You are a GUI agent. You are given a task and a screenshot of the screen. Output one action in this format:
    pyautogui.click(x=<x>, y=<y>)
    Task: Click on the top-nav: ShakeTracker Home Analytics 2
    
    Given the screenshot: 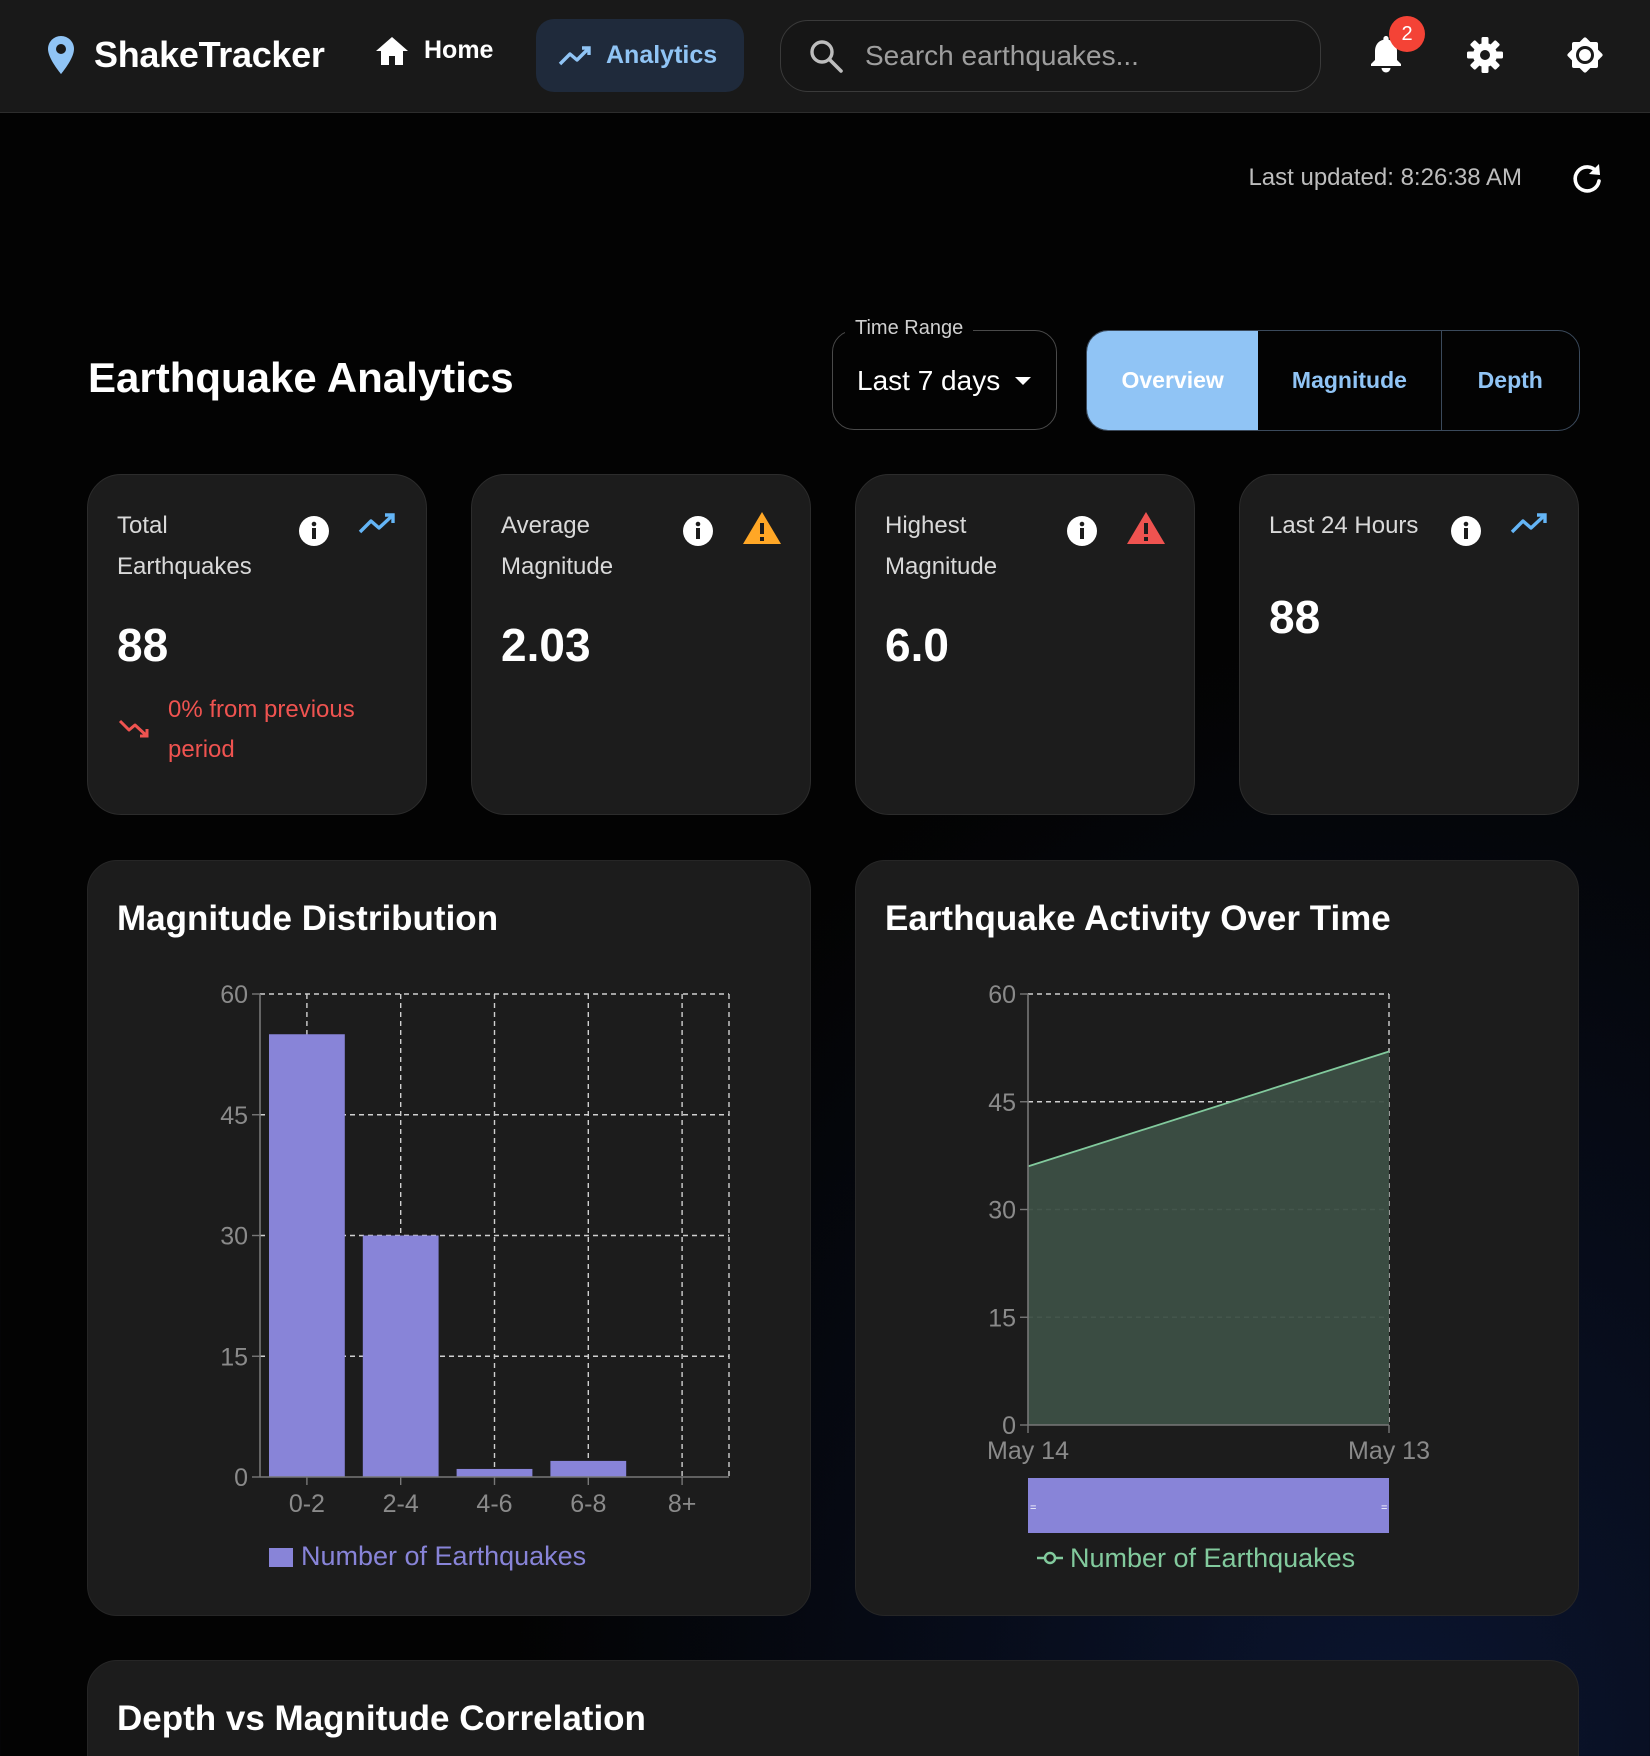 What is the action you would take?
    pyautogui.click(x=825, y=56)
    